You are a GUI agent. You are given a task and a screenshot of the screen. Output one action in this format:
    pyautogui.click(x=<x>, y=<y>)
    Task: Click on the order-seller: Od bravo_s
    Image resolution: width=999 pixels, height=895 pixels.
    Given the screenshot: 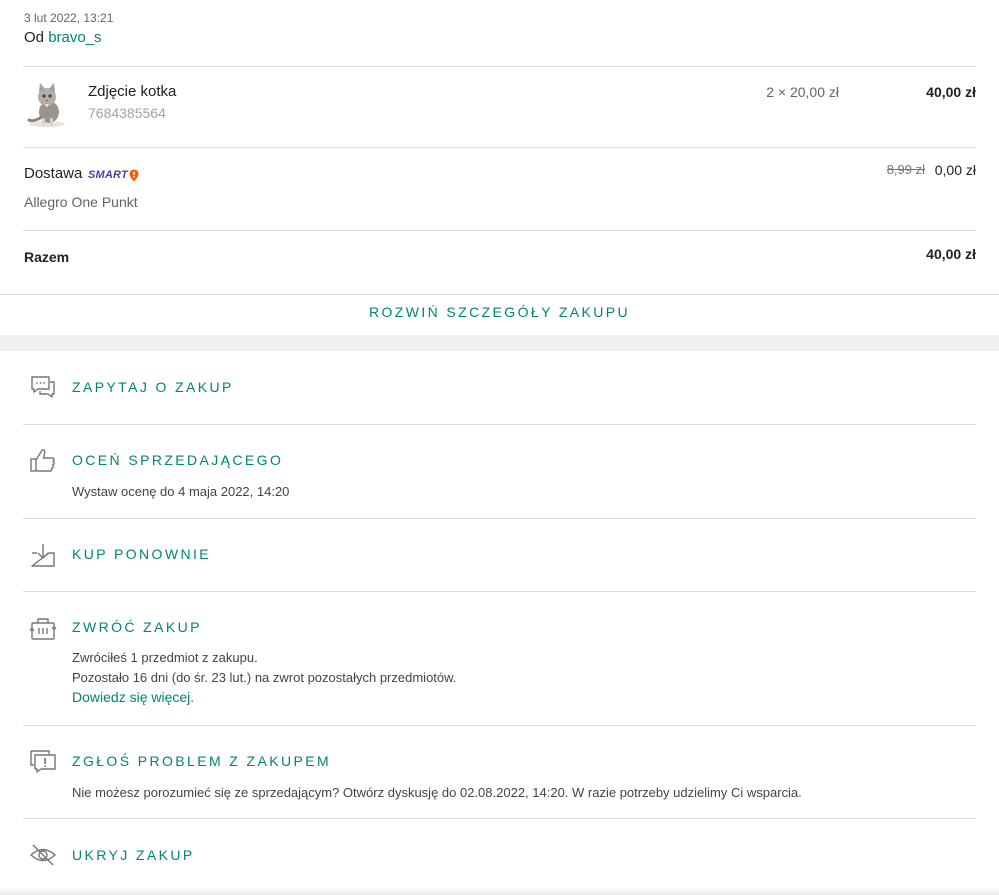 What is the action you would take?
    pyautogui.click(x=63, y=37)
    